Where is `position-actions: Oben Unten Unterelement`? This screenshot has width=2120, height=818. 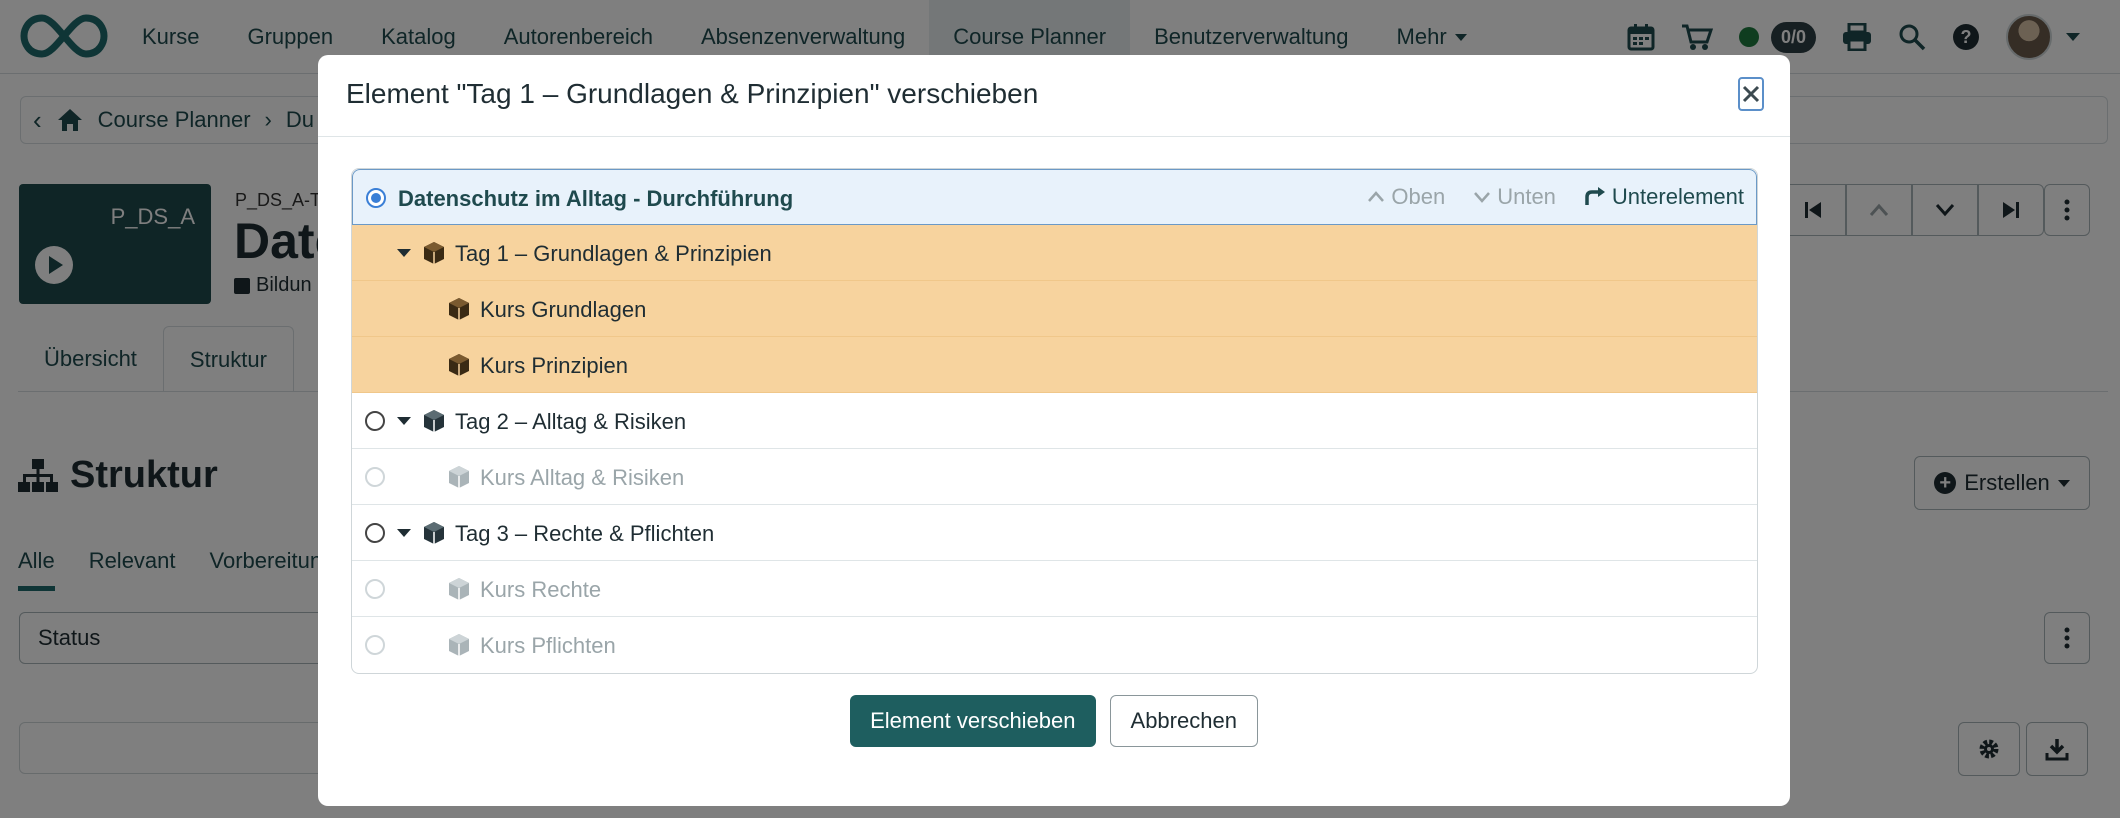
position-actions: Oben Unten Unterelement is located at coordinates (1555, 197).